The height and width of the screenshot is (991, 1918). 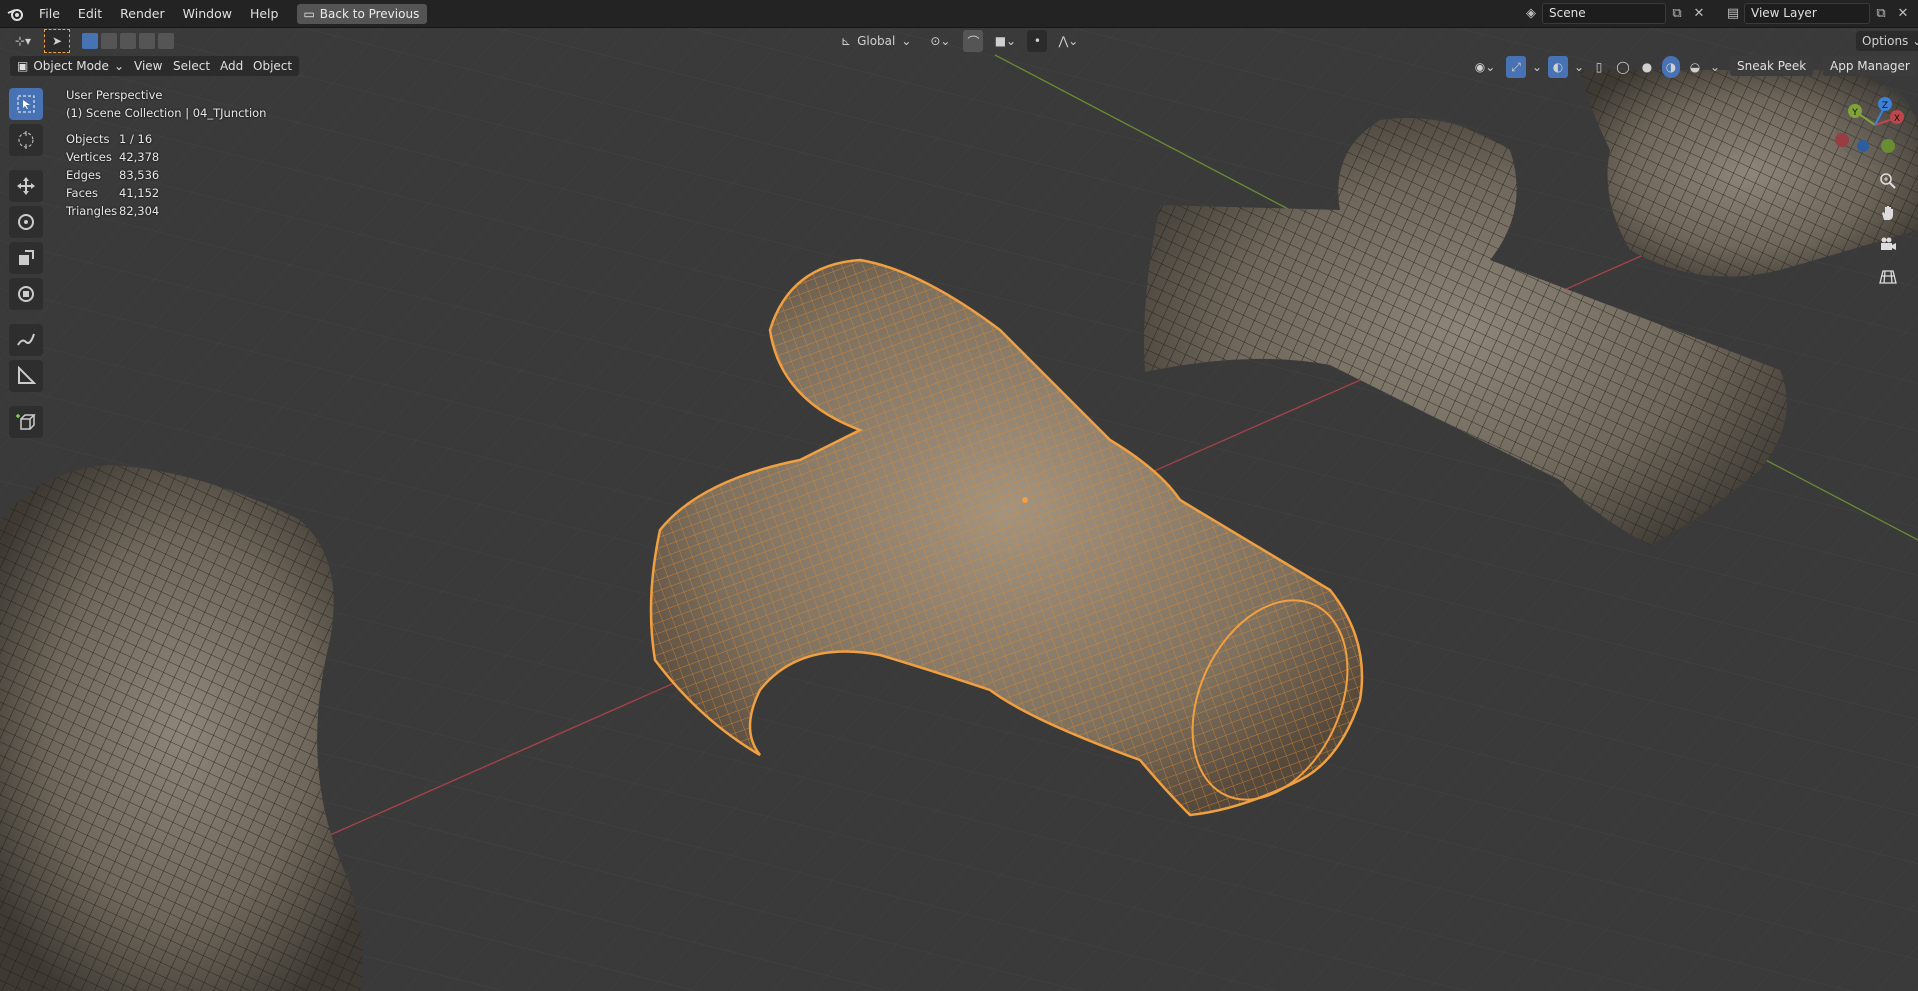 What do you see at coordinates (136, 139) in the screenshot?
I see `stat-value: 1 / 16` at bounding box center [136, 139].